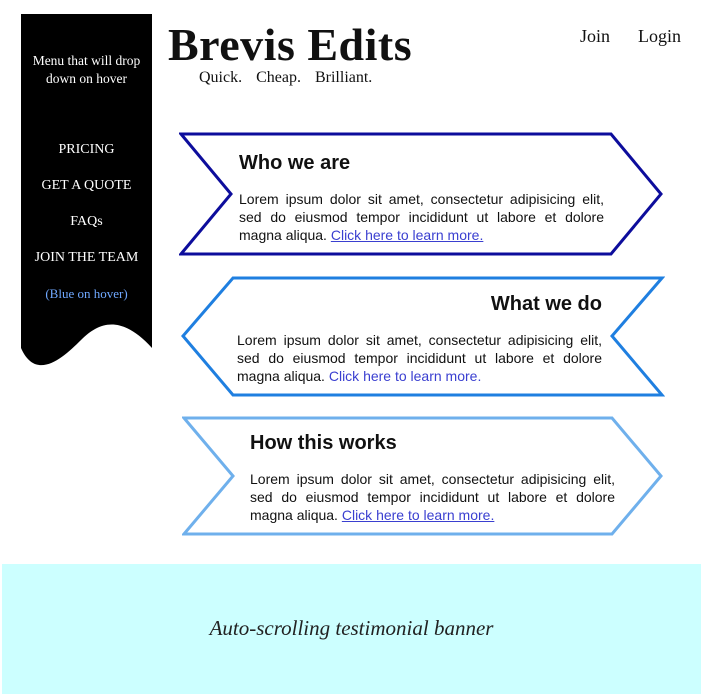 The image size is (703, 696). Describe the element at coordinates (86, 186) in the screenshot. I see `sidebar-item-get-a-quote: GET A QUOTE` at that location.